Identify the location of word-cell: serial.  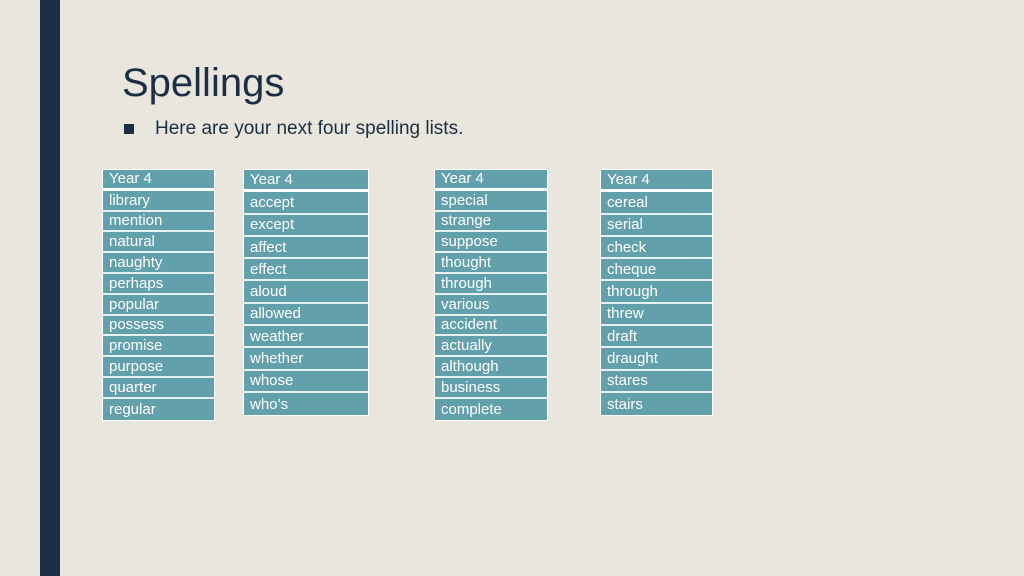
(656, 225).